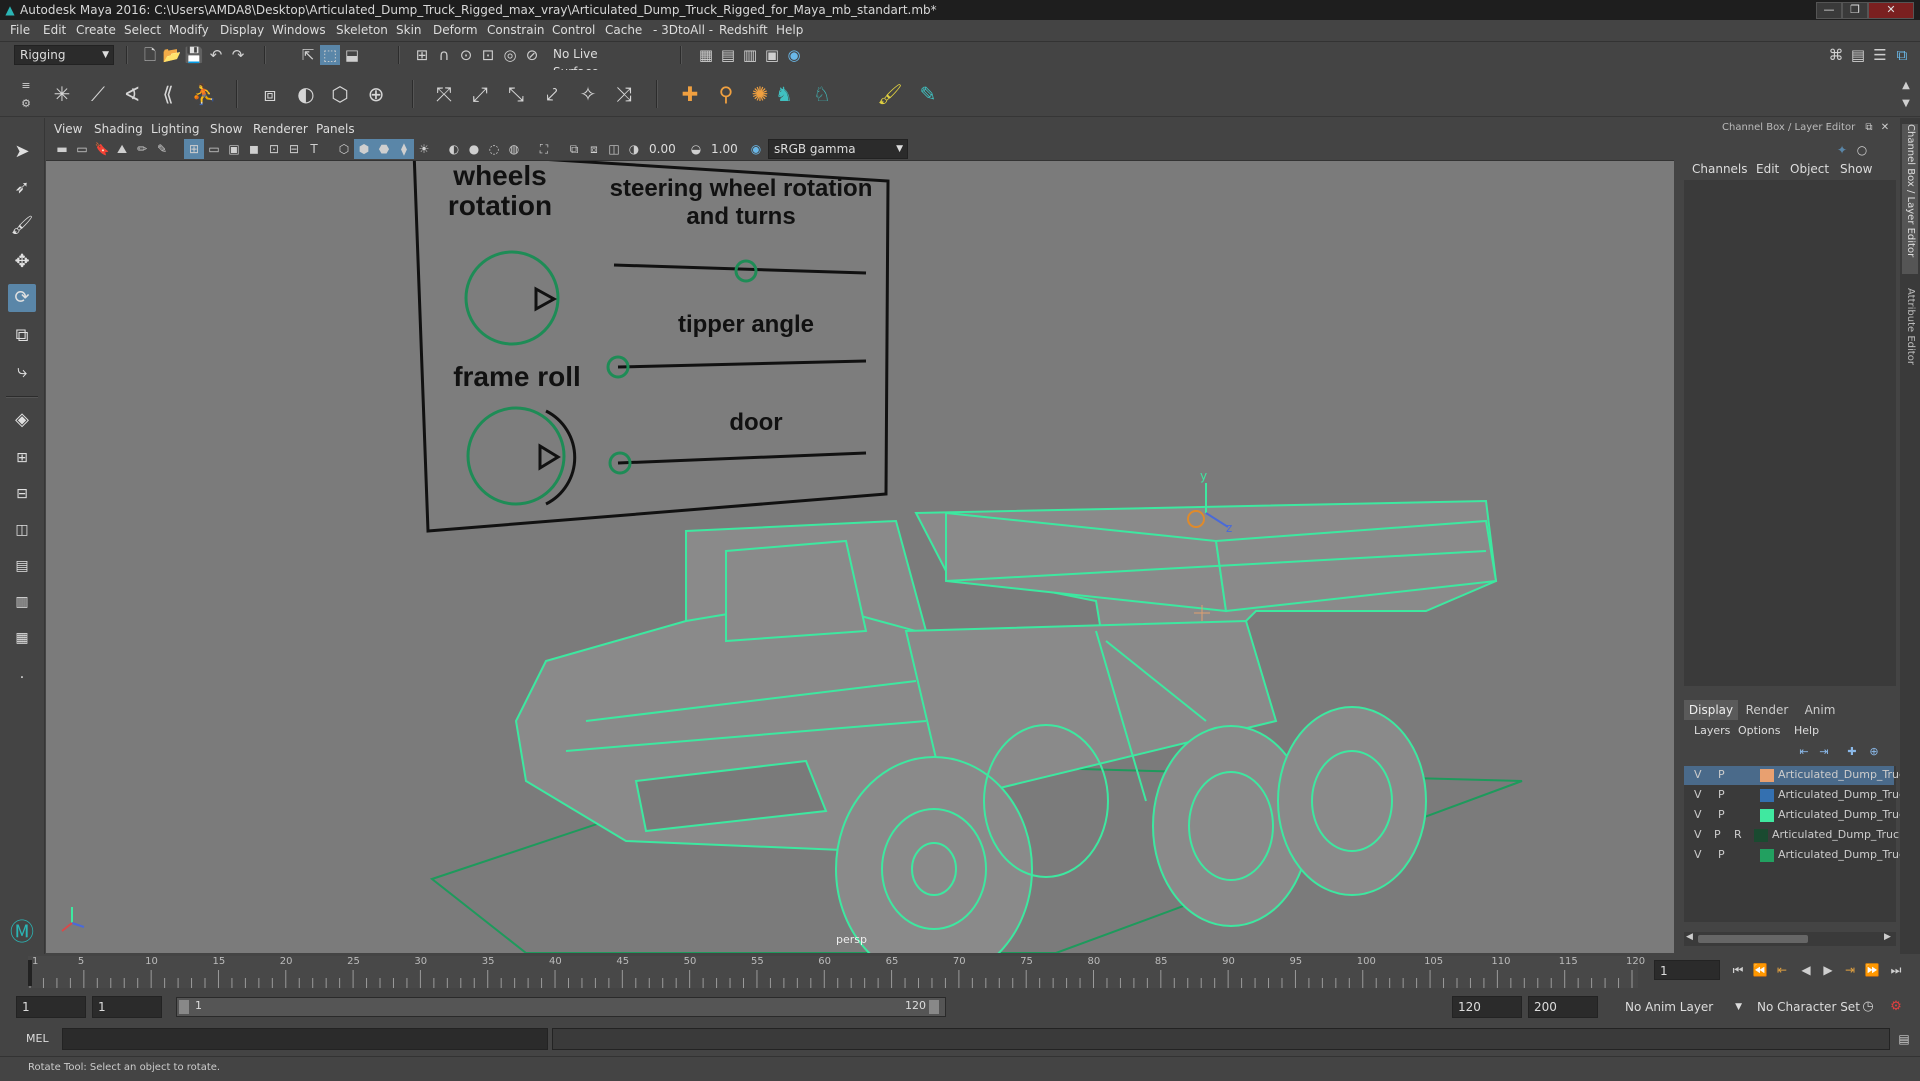 This screenshot has width=1920, height=1081. Describe the element at coordinates (1712, 730) in the screenshot. I see `layers-menu: Layers` at that location.